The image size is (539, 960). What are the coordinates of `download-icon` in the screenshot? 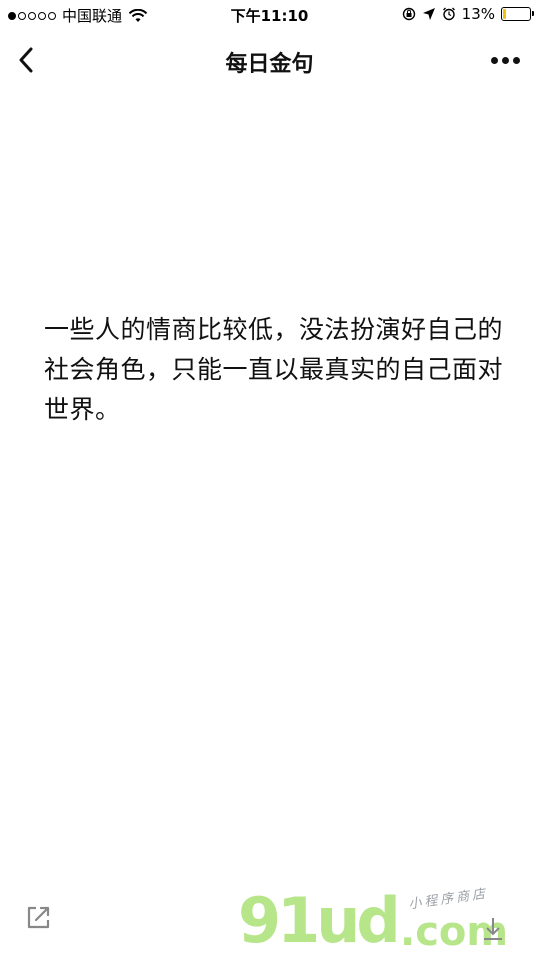 It's located at (493, 929).